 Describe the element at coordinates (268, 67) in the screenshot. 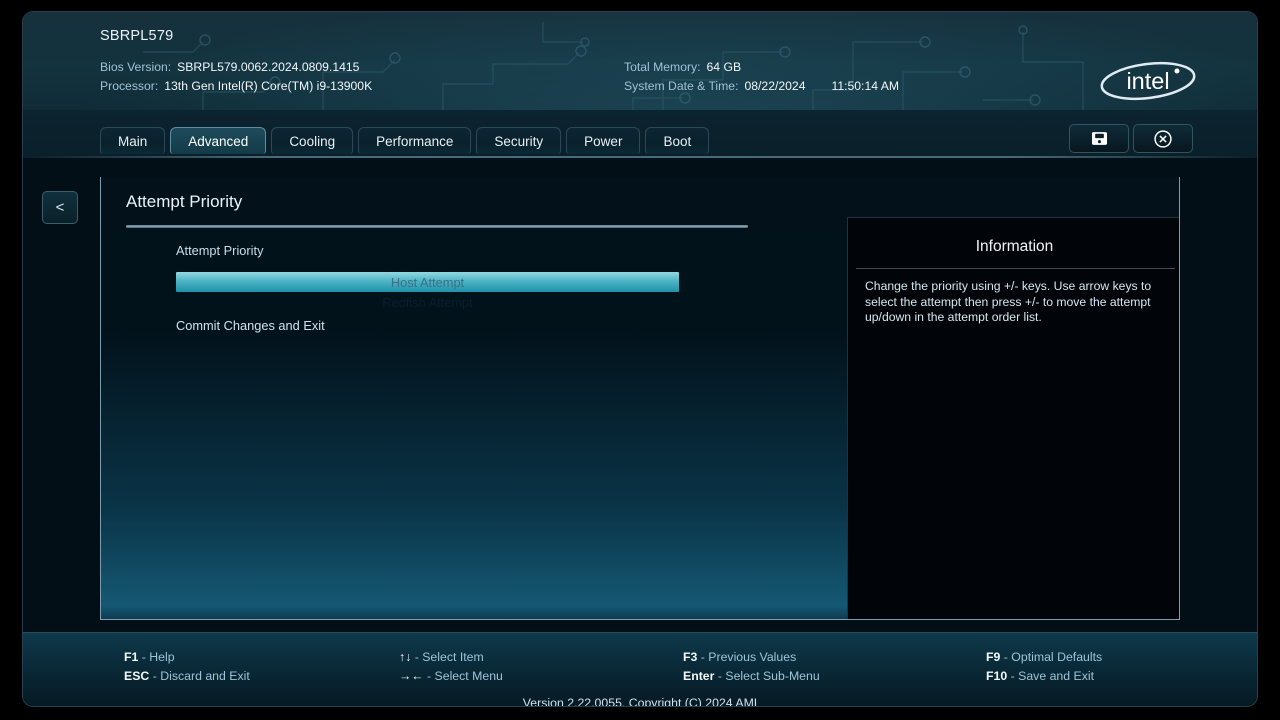

I see `bios-version-value: SBRPL579.0062.2024.0809.1415` at that location.